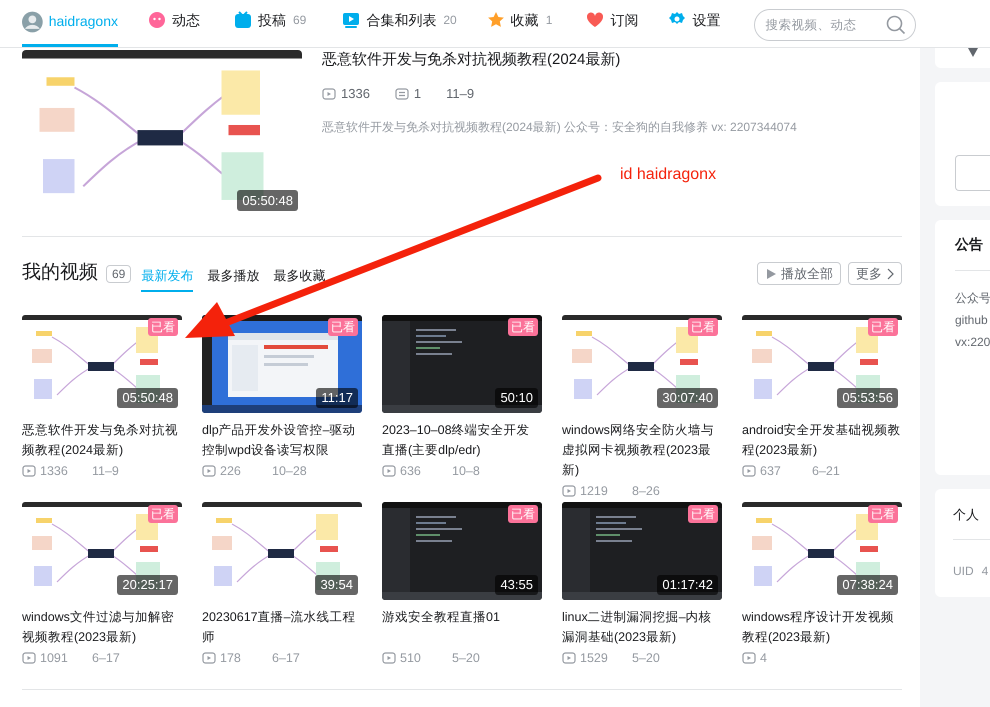 The height and width of the screenshot is (707, 990). I want to click on view-count: 510, so click(411, 658).